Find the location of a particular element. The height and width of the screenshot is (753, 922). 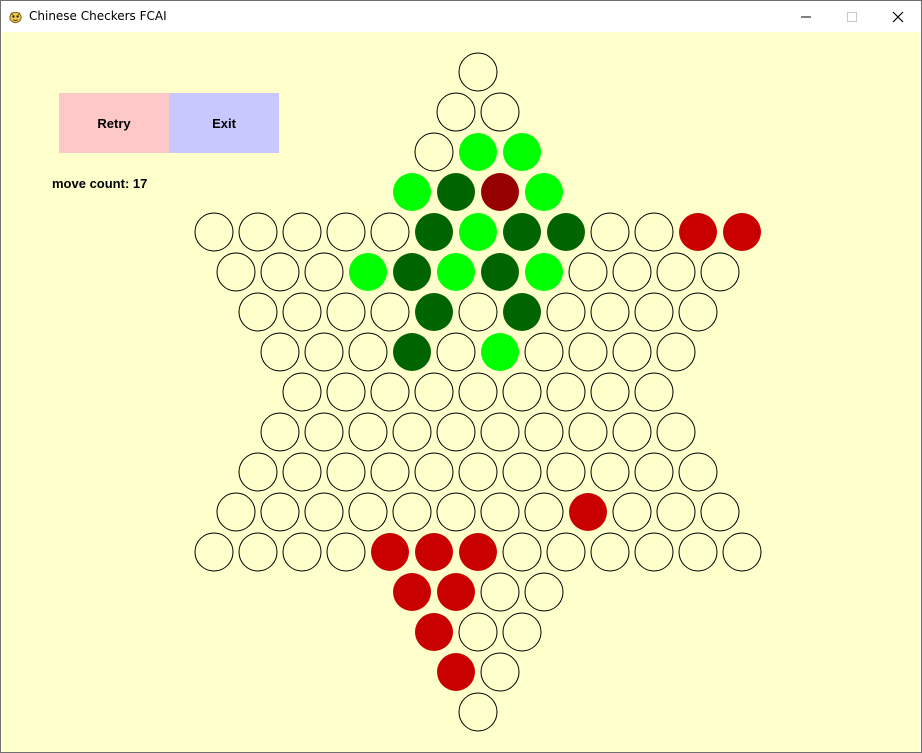

piece-selected-red is located at coordinates (500, 192).